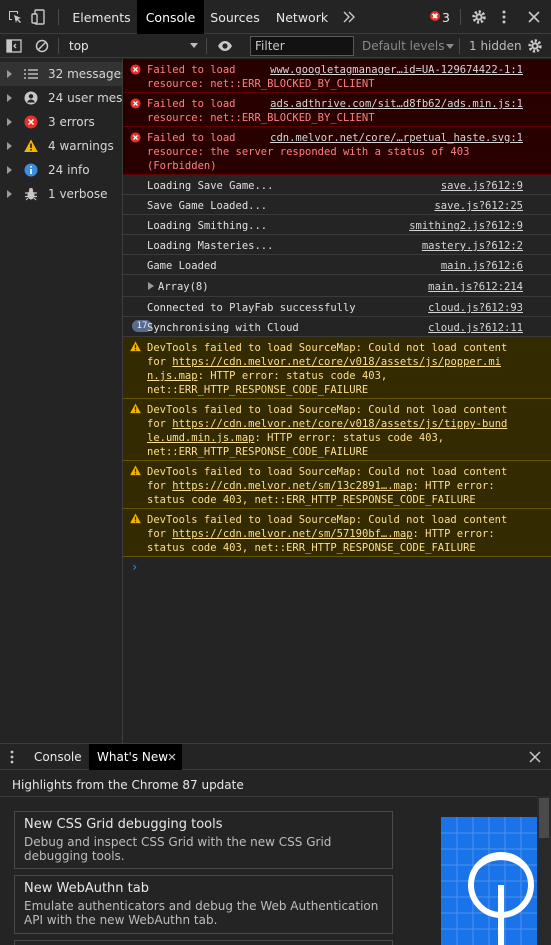  I want to click on chrome-87-promo-image, so click(489, 881).